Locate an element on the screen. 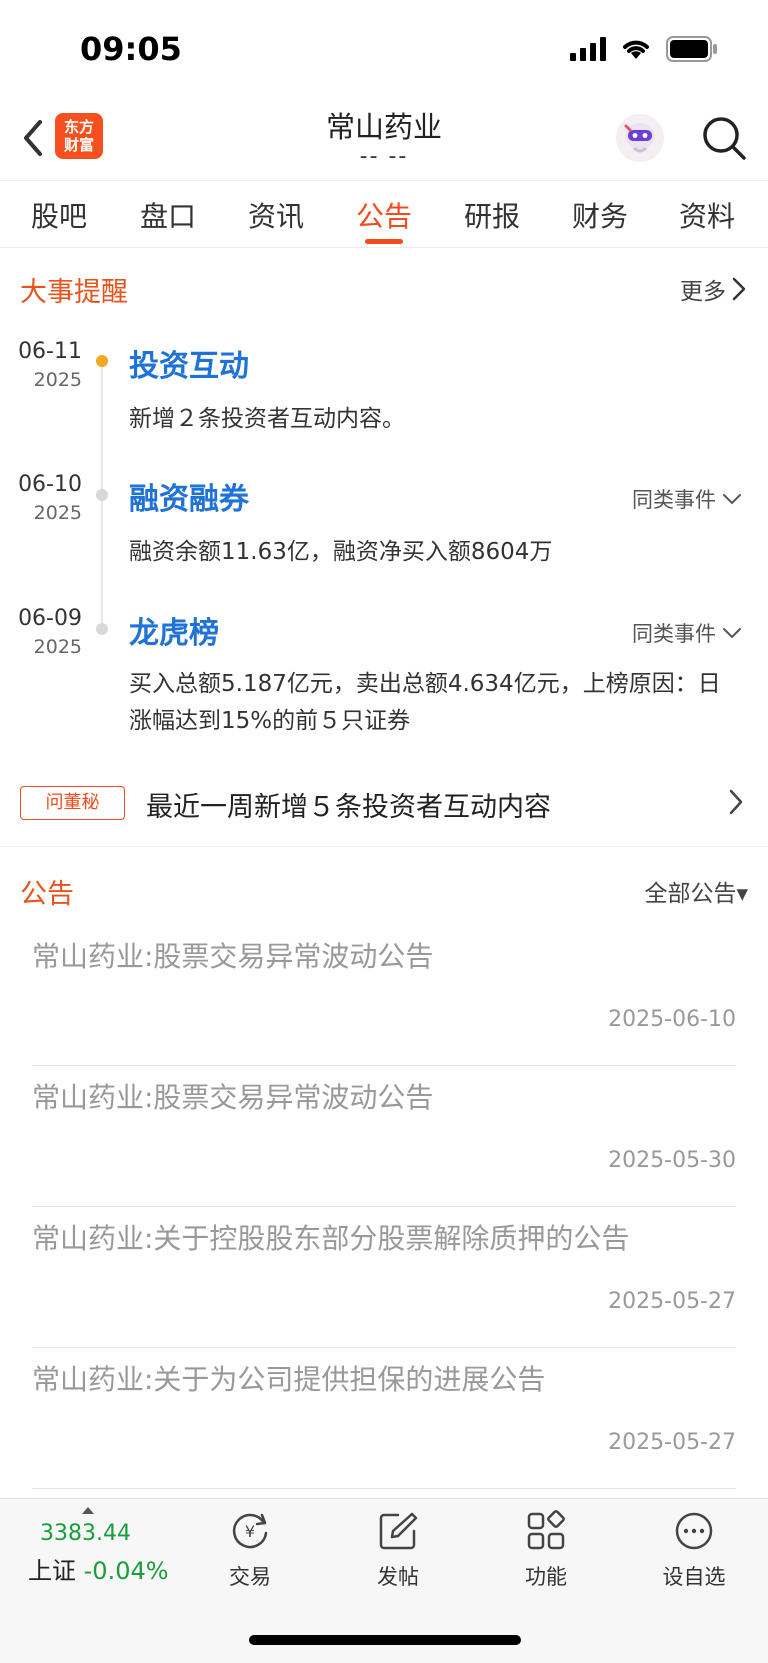 This screenshot has height=1663, width=768. events-more-link: 更多 is located at coordinates (713, 289).